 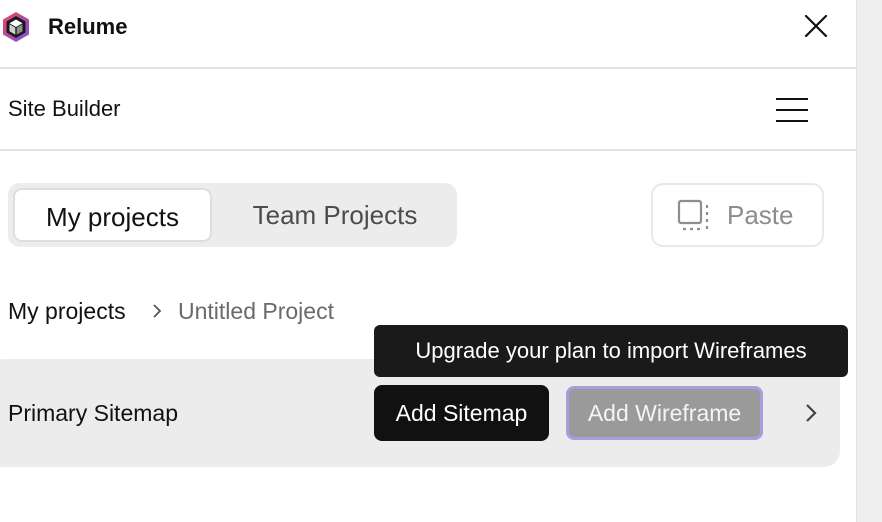 I want to click on breadcrumb-root-link: My projects, so click(x=67, y=311).